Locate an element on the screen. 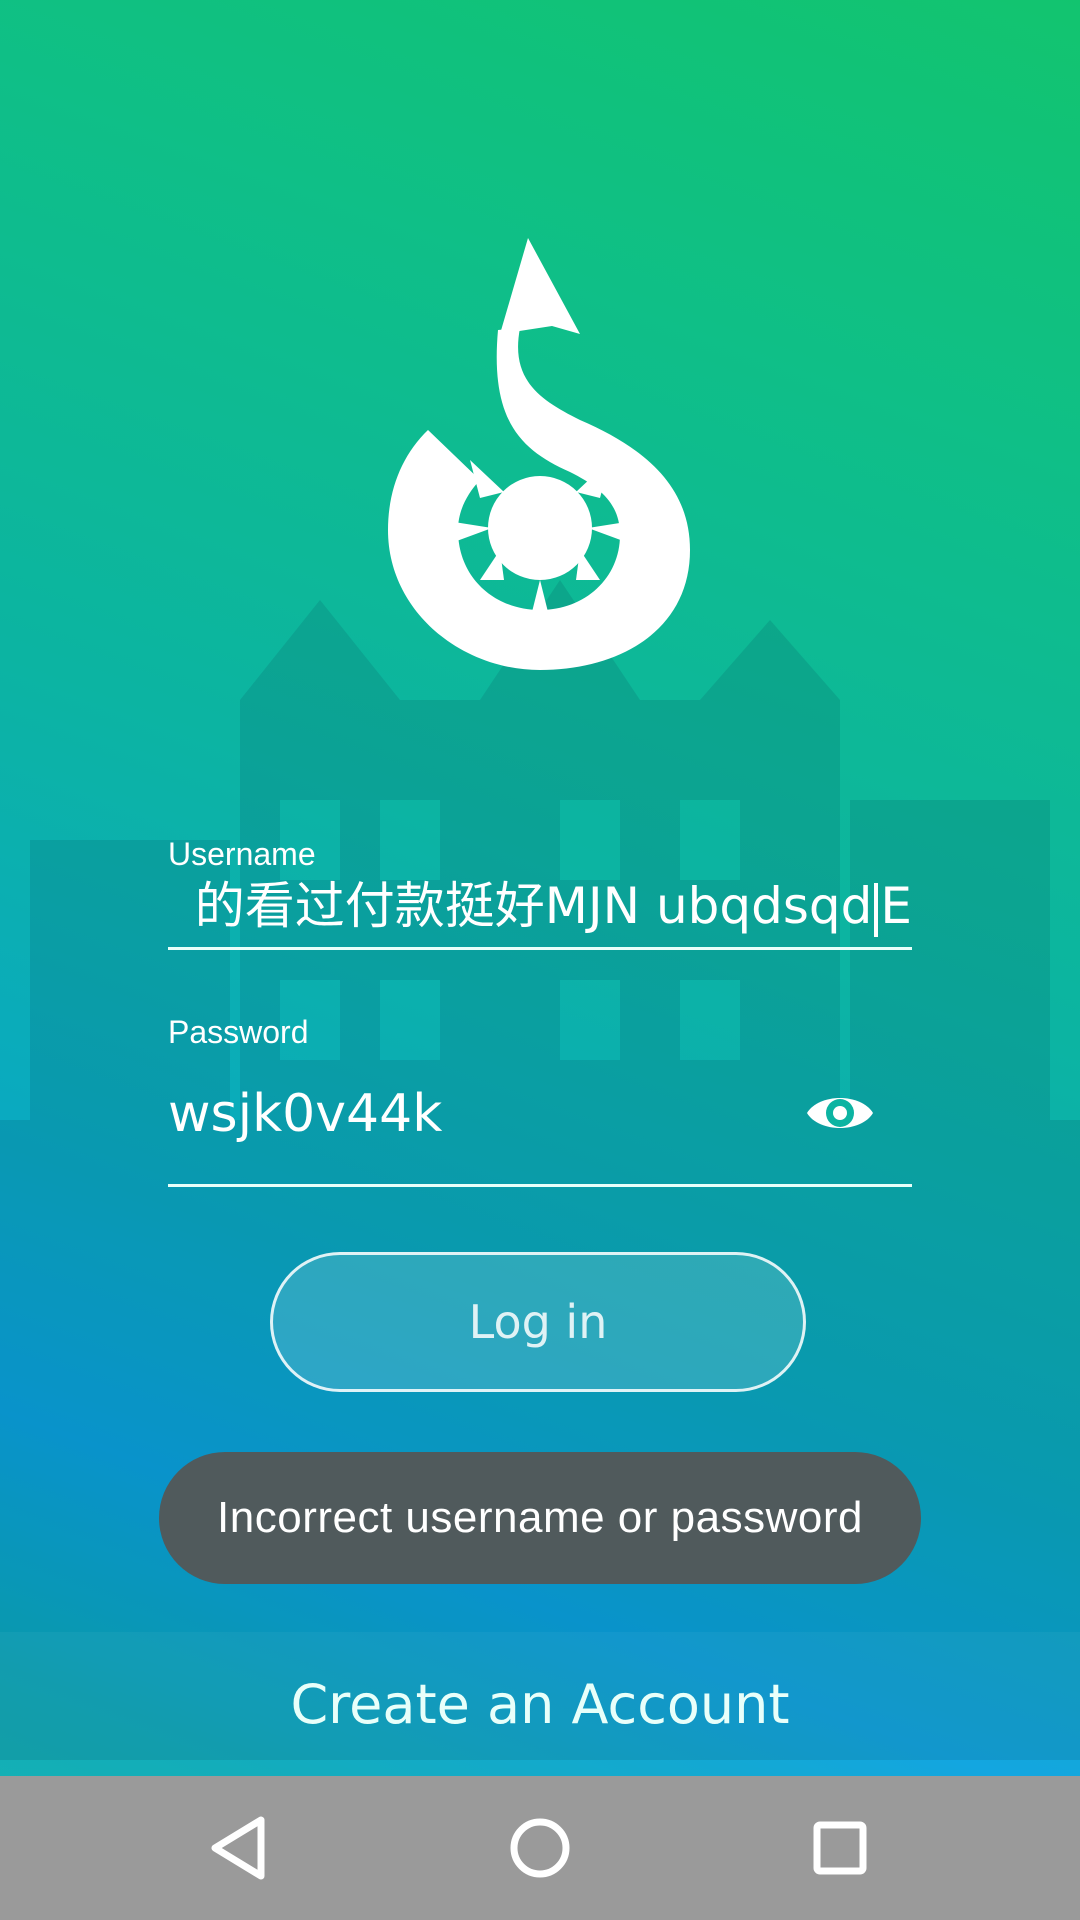  text-caret is located at coordinates (876, 909).